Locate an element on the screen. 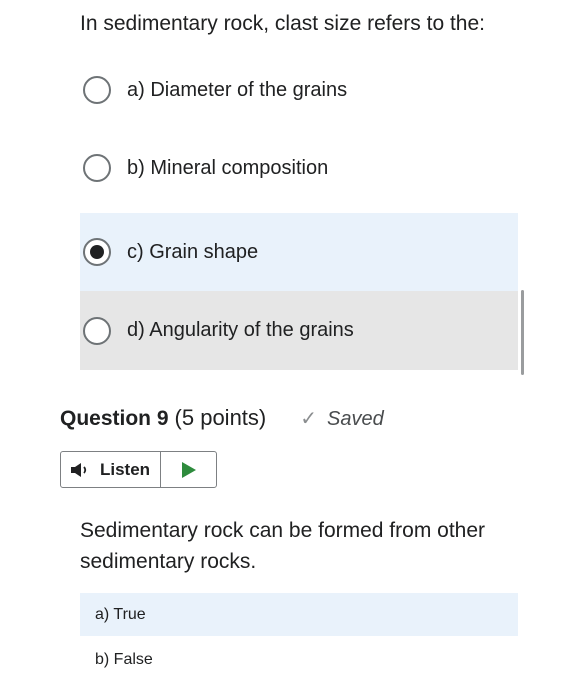 The width and height of the screenshot is (570, 700). question-points: (5 points) is located at coordinates (220, 417).